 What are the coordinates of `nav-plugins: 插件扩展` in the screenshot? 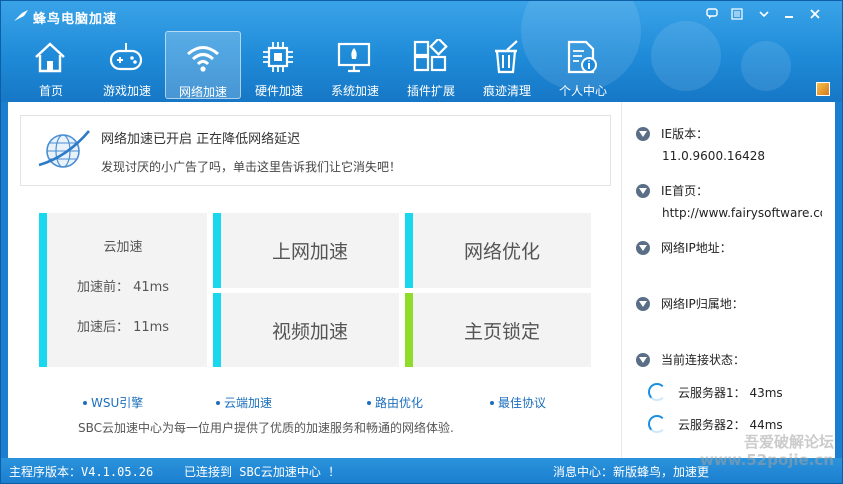 It's located at (431, 65).